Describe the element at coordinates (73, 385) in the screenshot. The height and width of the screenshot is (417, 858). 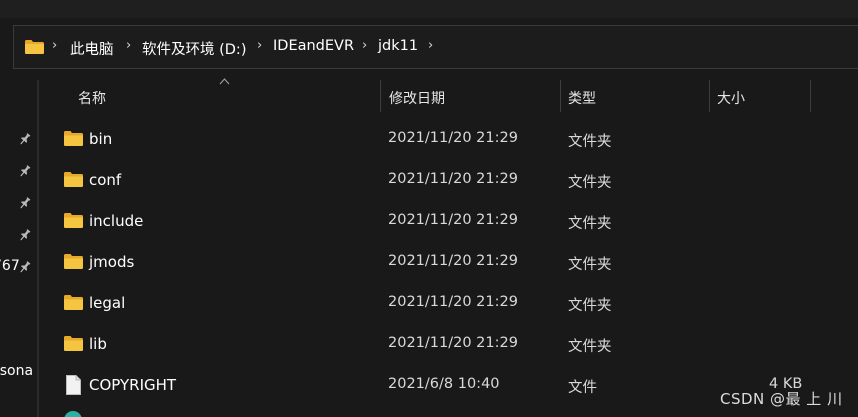
I see `file-icon` at that location.